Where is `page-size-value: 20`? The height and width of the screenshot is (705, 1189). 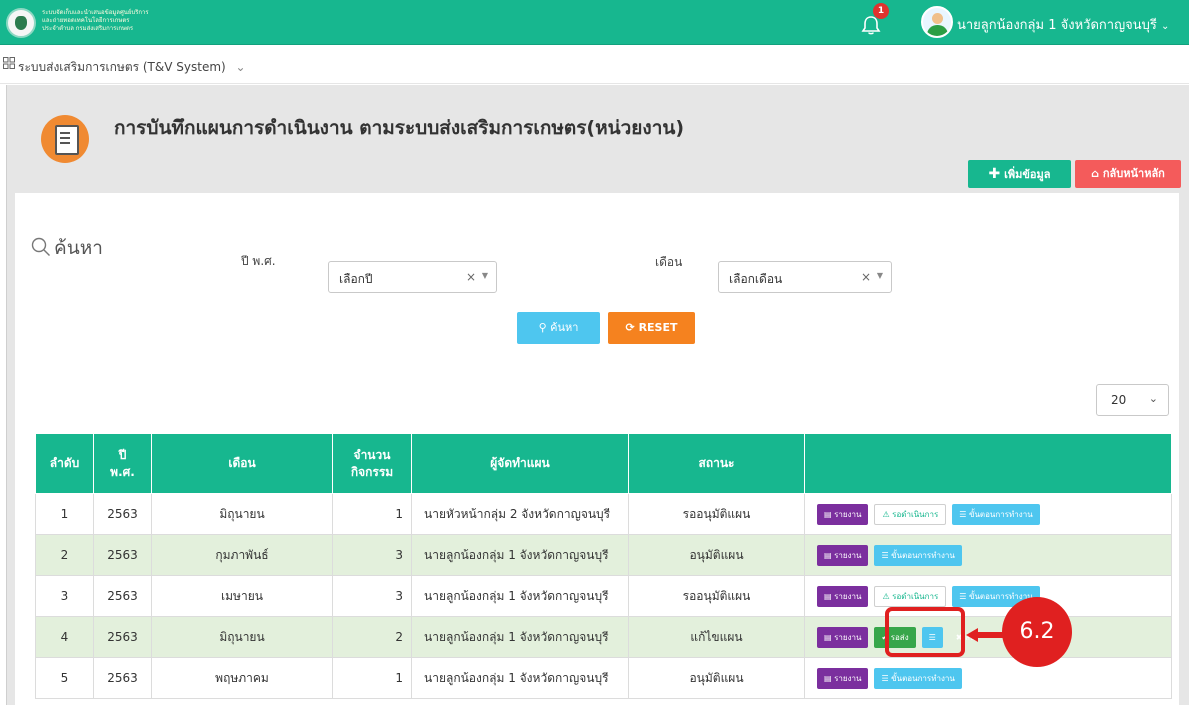
page-size-value: 20 is located at coordinates (1119, 400).